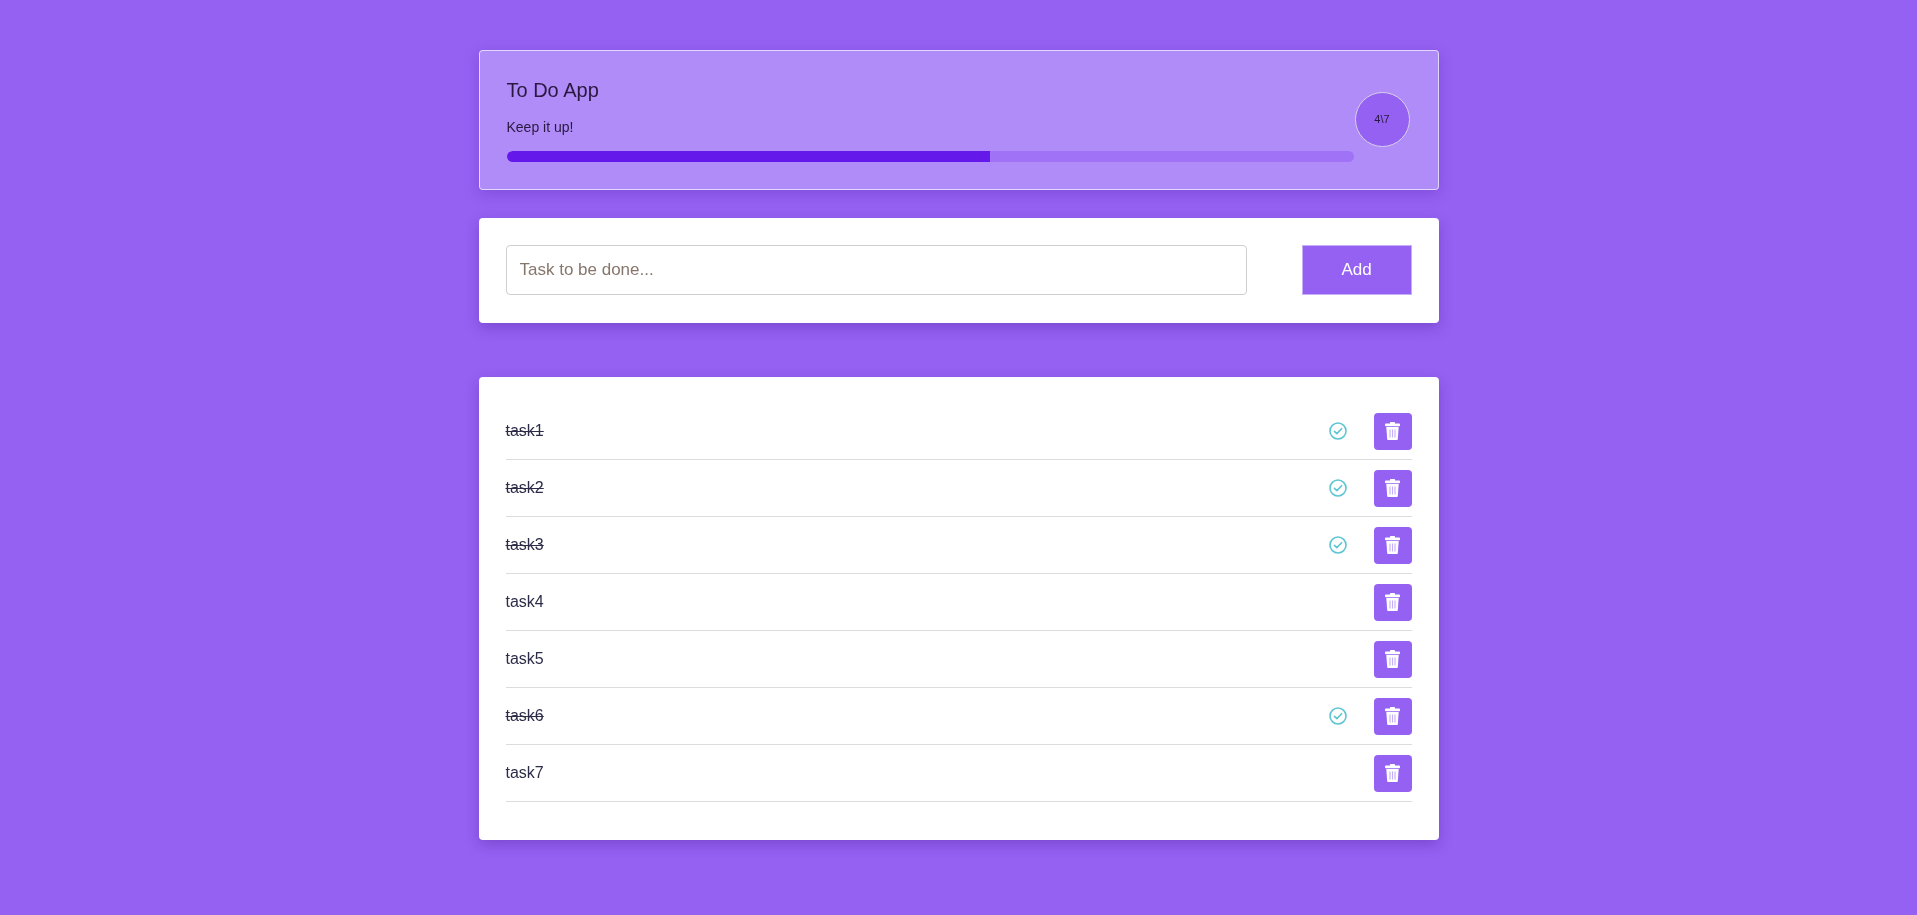 This screenshot has width=1917, height=915. Describe the element at coordinates (939, 773) in the screenshot. I see `task-text: task7` at that location.